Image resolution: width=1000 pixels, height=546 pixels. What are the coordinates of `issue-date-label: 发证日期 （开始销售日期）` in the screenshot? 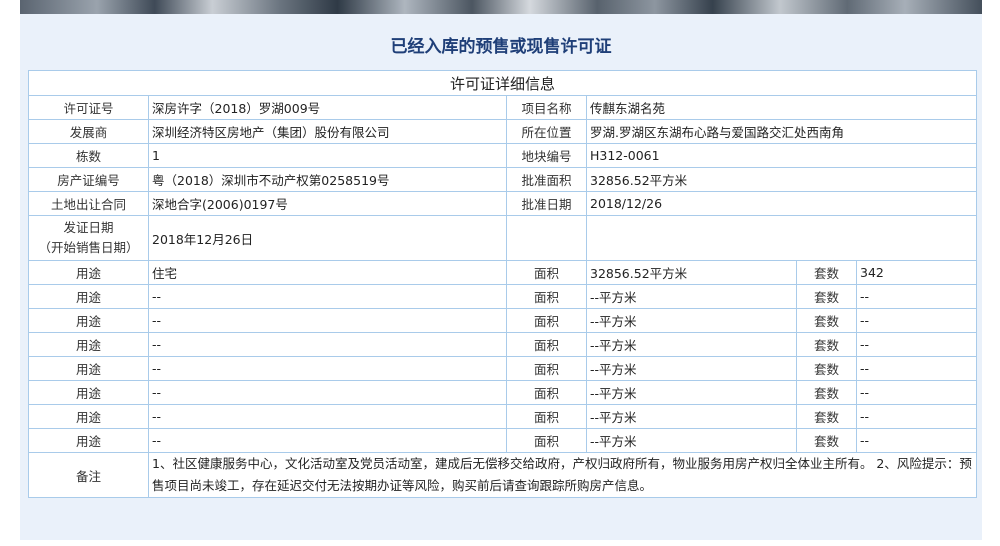 It's located at (88, 238).